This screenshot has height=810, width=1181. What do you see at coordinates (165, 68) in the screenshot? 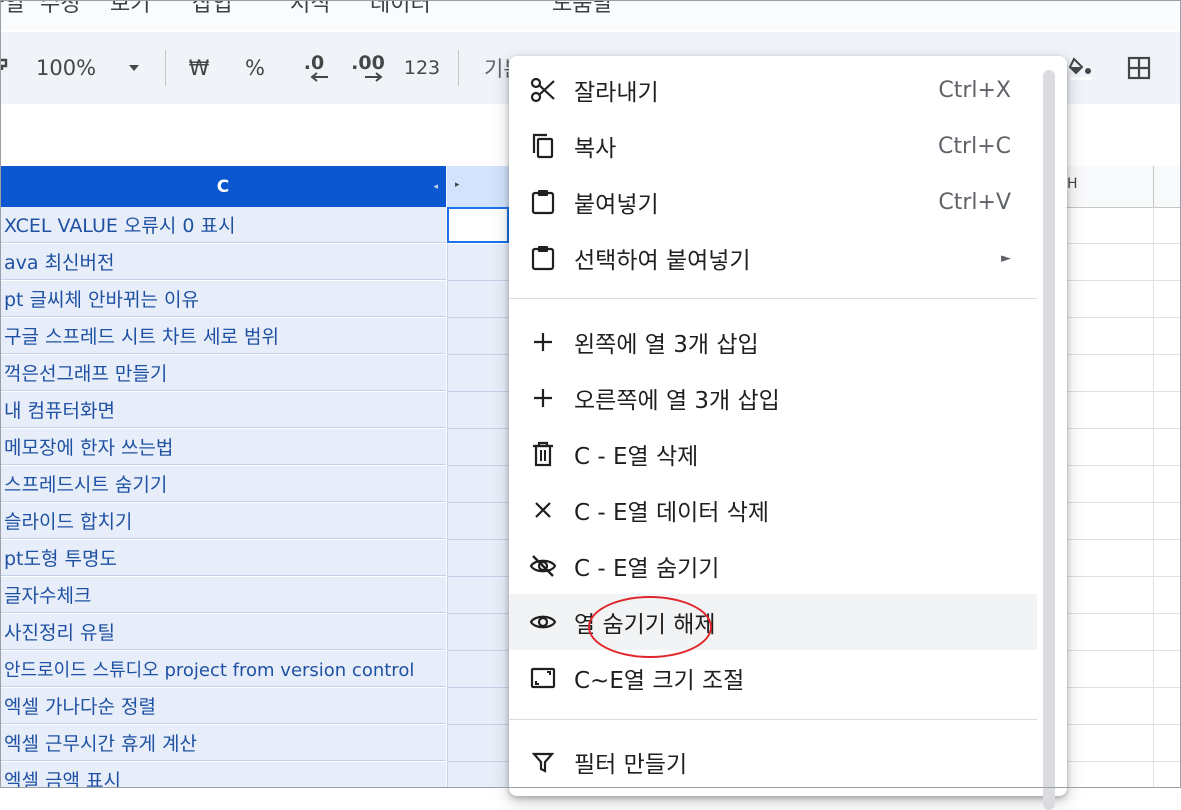
I see `toolbar-divider` at bounding box center [165, 68].